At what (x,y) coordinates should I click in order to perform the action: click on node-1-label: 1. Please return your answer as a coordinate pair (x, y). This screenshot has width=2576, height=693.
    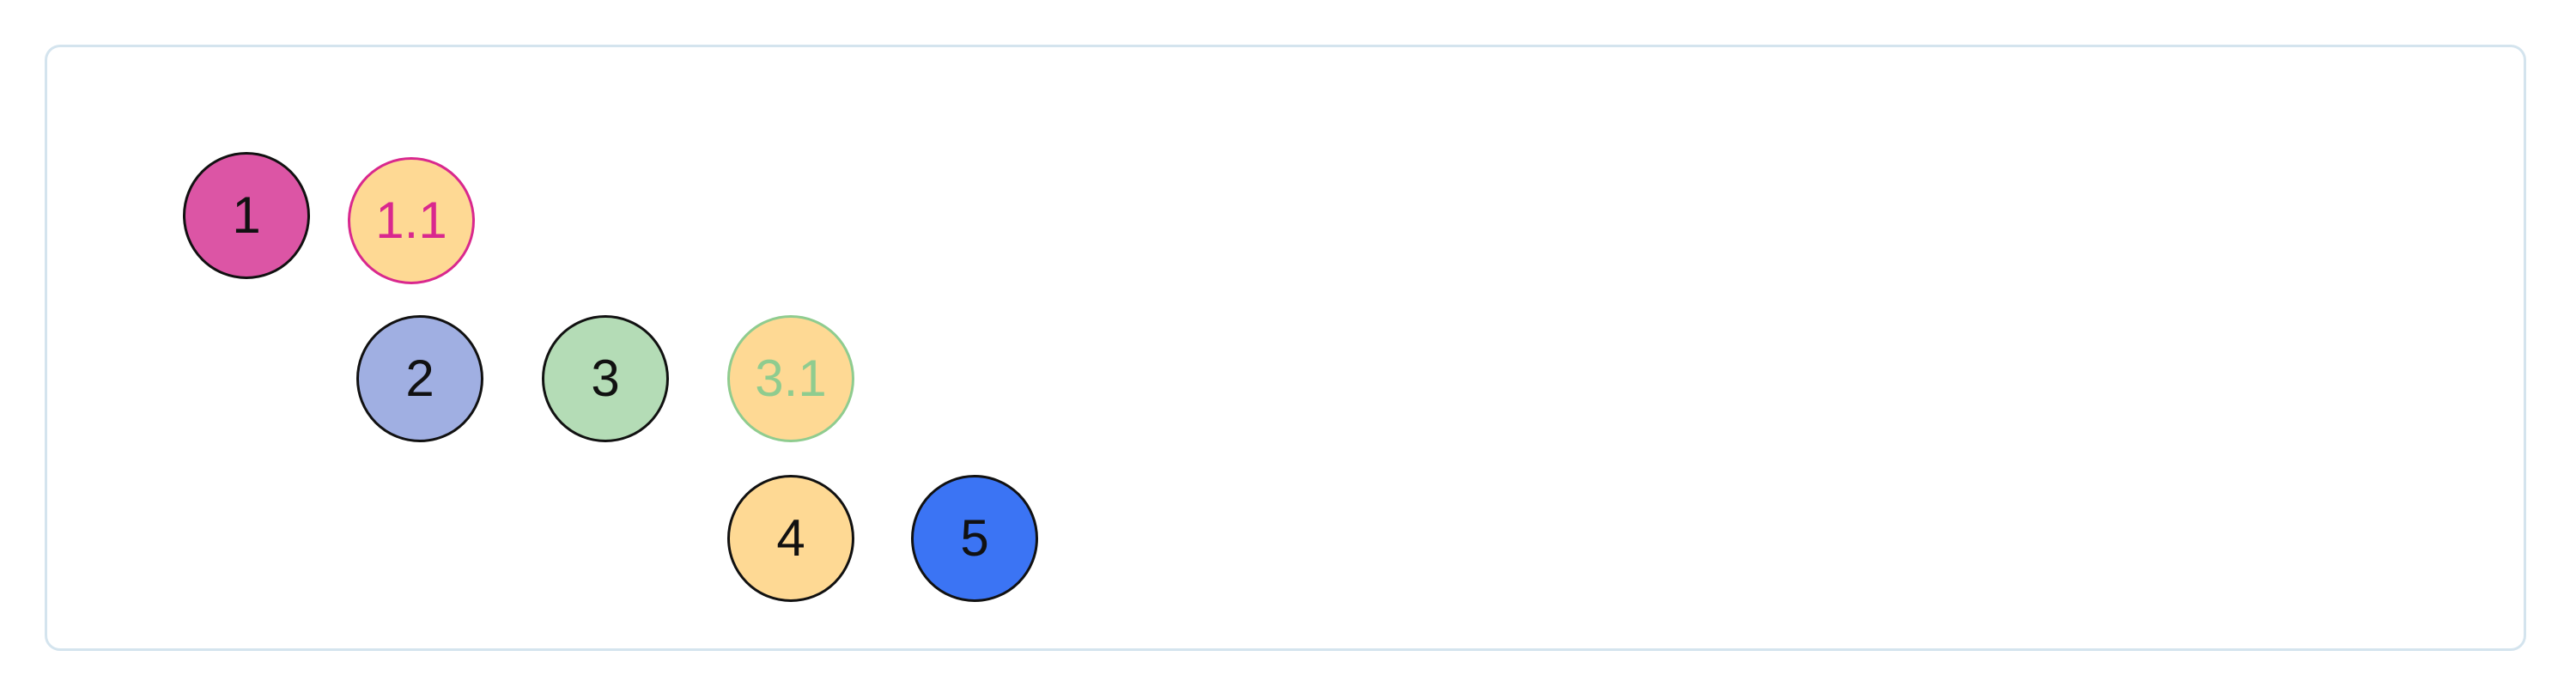
    Looking at the image, I should click on (247, 215).